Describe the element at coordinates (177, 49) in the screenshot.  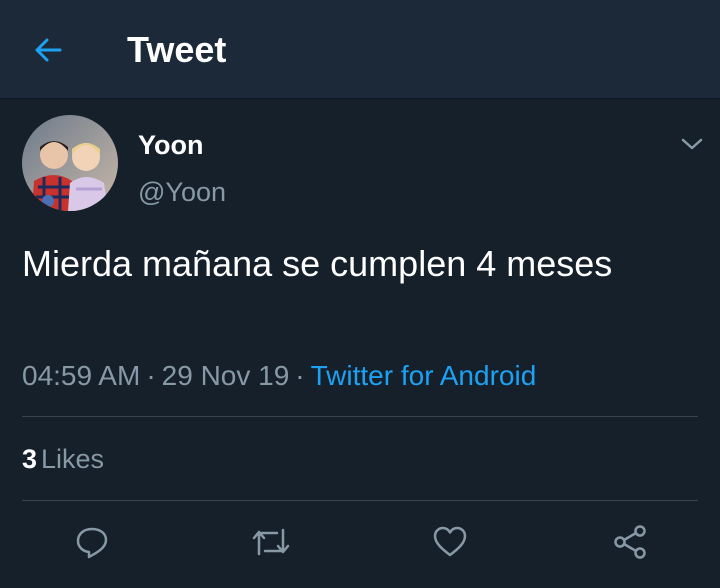
I see `page-title: Tweet` at that location.